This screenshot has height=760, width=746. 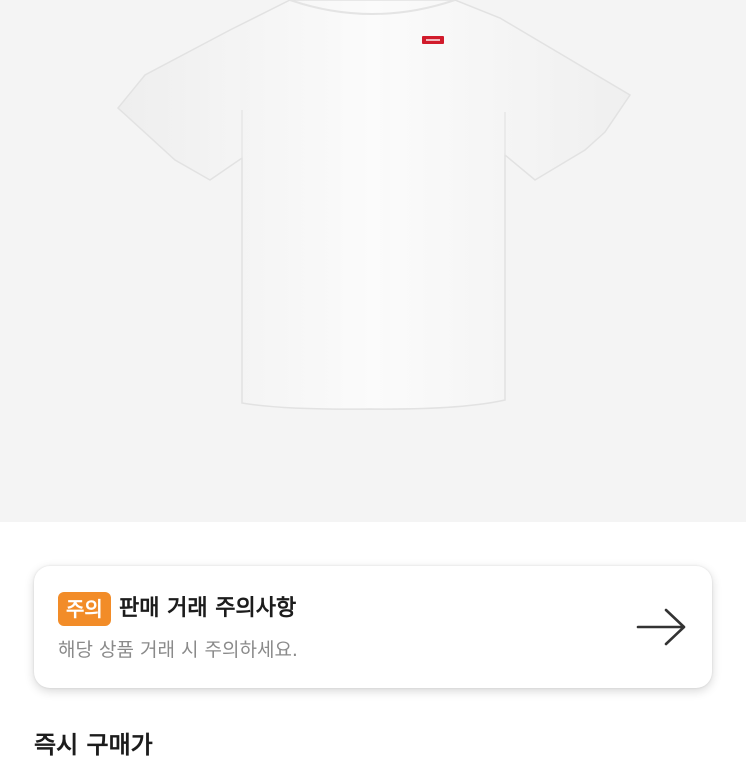 What do you see at coordinates (662, 627) in the screenshot?
I see `arrow-right-icon` at bounding box center [662, 627].